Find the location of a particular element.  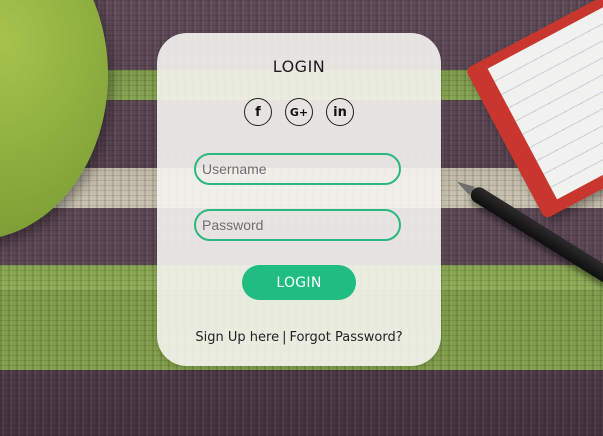

forgot-password-link: Forgot Password? is located at coordinates (345, 337).